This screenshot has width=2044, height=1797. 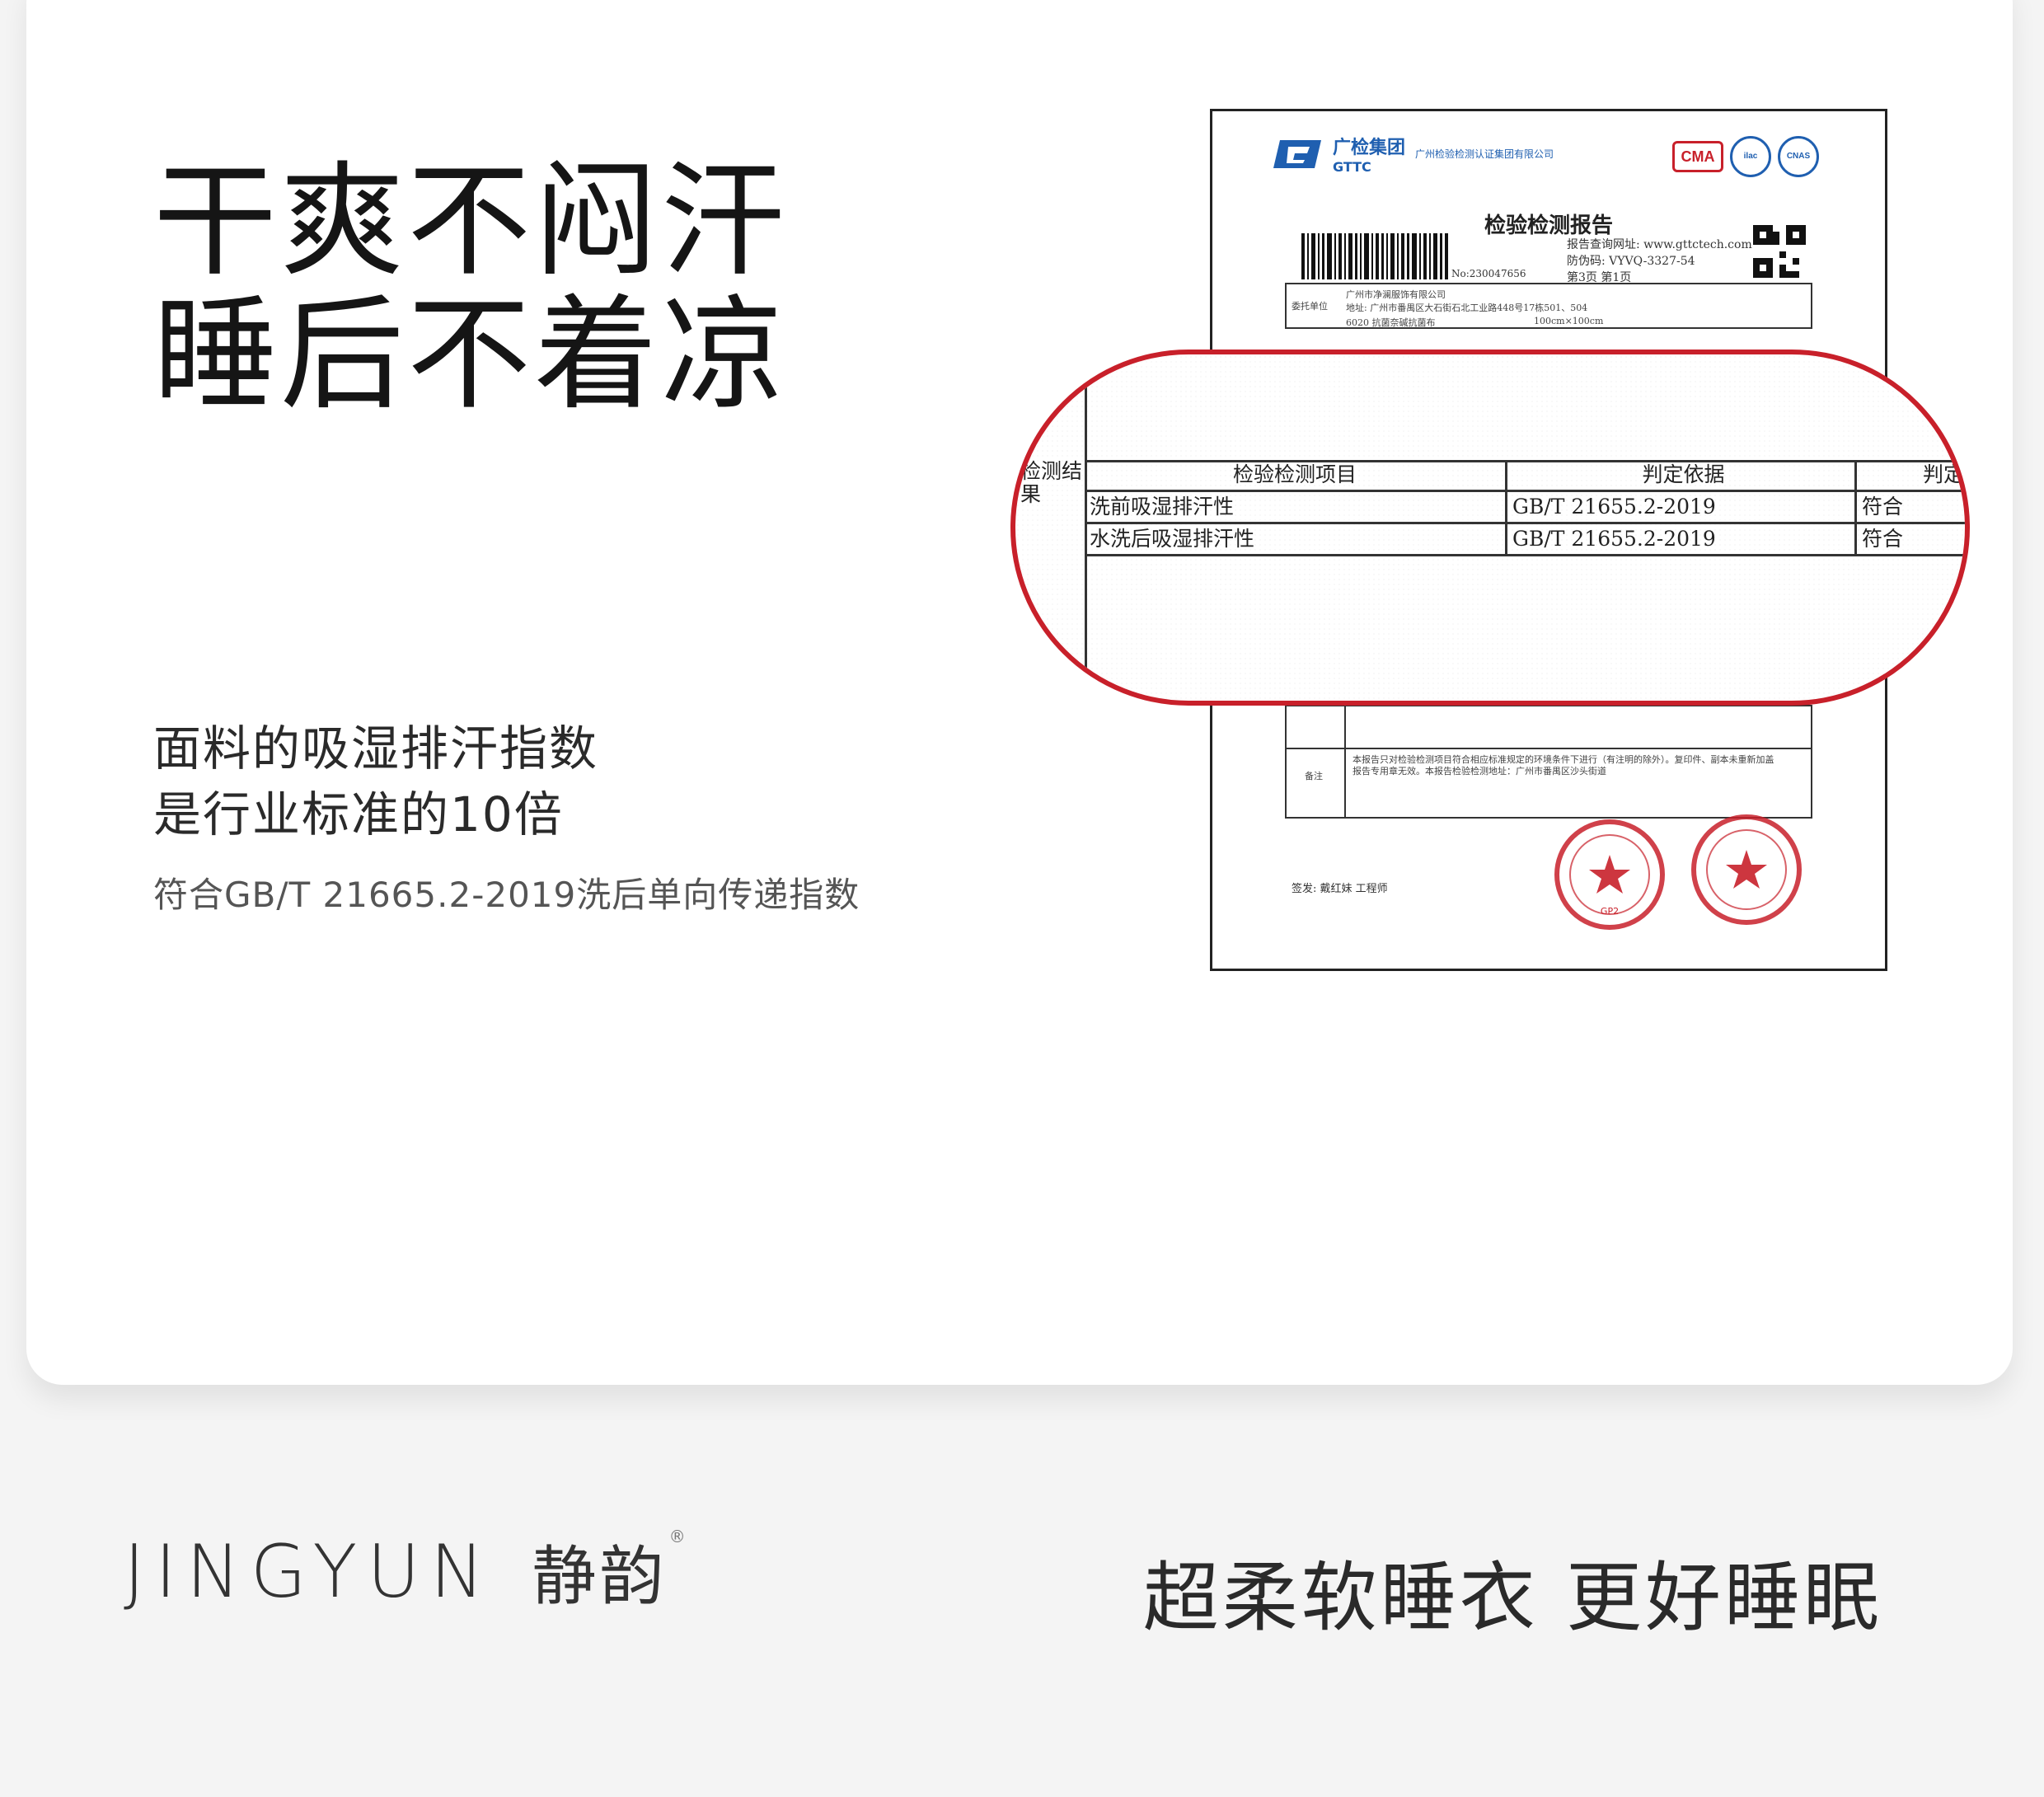 What do you see at coordinates (1697, 156) in the screenshot?
I see `cma-mark: CMA` at bounding box center [1697, 156].